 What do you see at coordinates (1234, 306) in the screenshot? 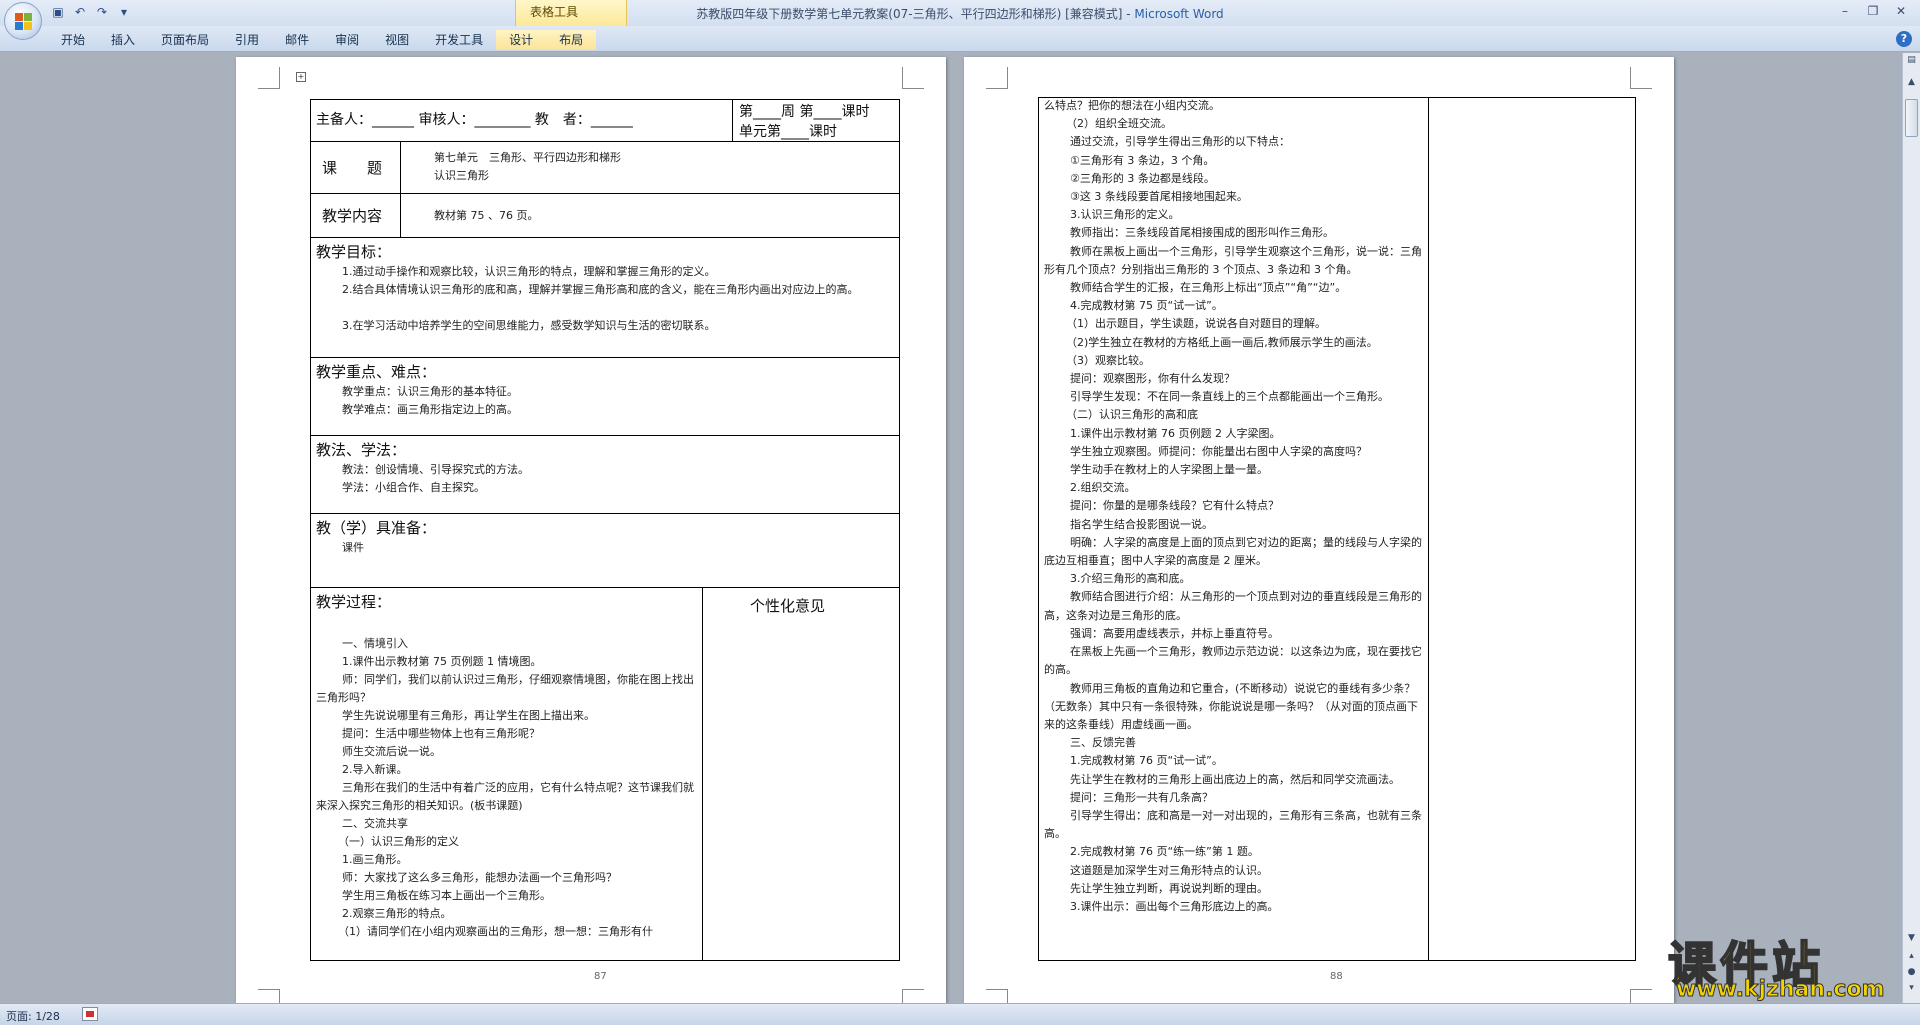
I see `page2-line: 4.完成教材第 75 页“试一试”。` at bounding box center [1234, 306].